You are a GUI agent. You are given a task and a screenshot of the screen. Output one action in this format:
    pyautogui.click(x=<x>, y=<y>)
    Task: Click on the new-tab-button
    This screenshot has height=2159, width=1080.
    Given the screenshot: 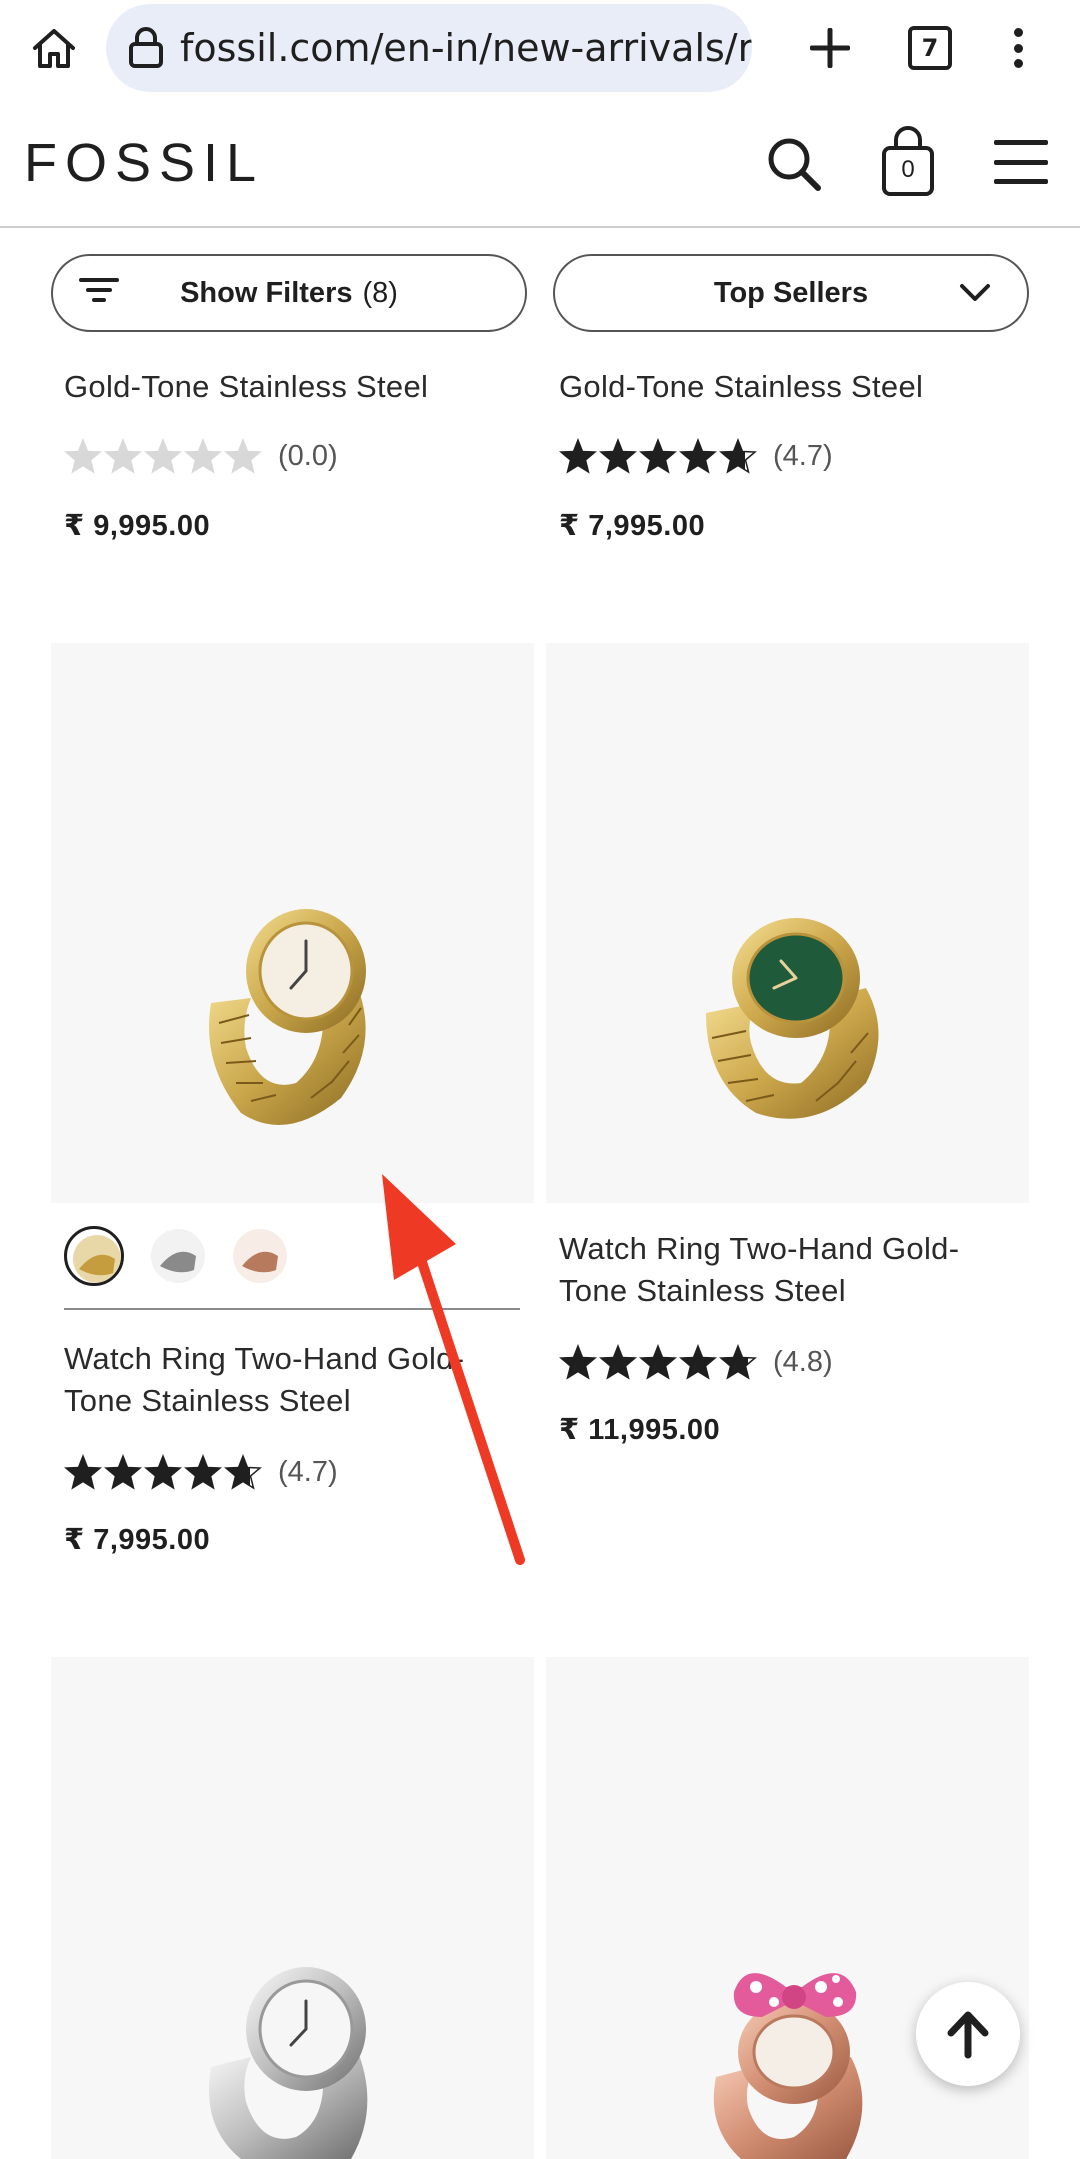 What is the action you would take?
    pyautogui.click(x=830, y=48)
    